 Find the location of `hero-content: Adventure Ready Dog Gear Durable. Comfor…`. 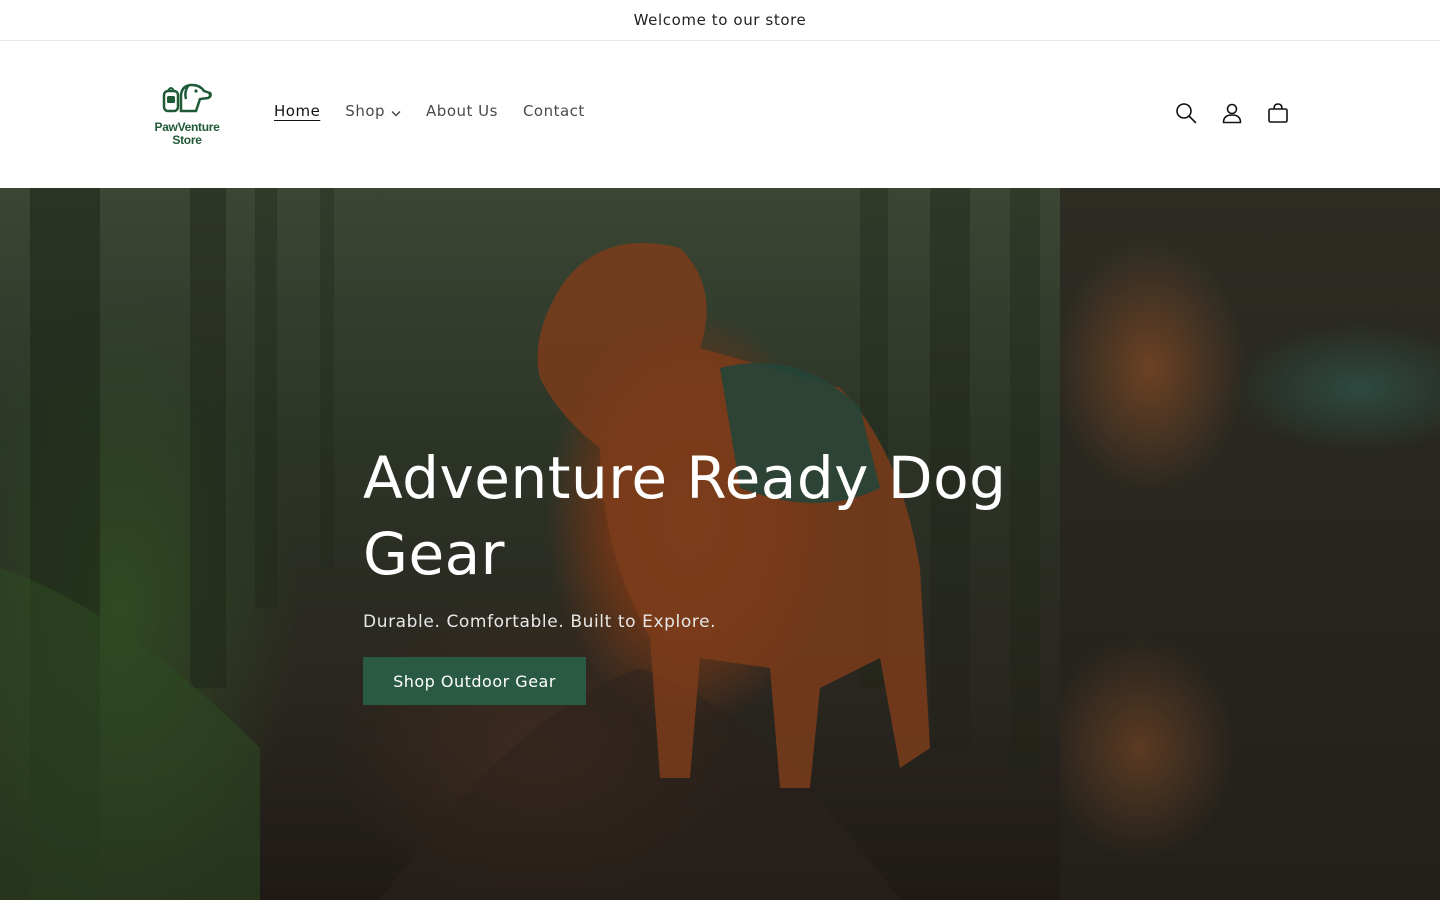

hero-content: Adventure Ready Dog Gear Durable. Comfor… is located at coordinates (713, 572).